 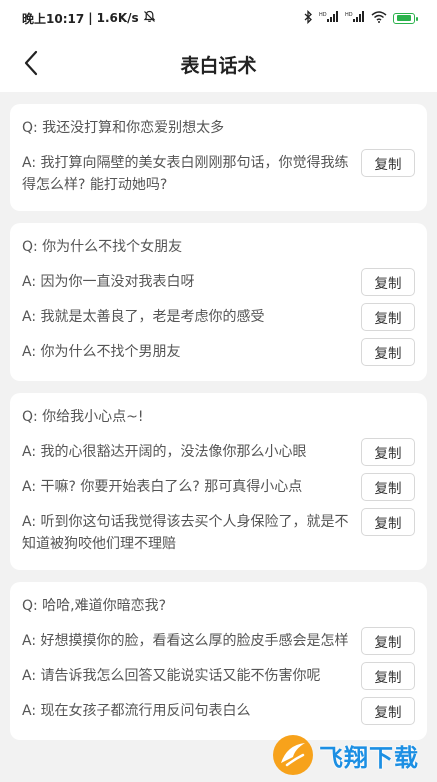 I want to click on answer-text: A: 我就是太善良了，老是考虑你的感受, so click(x=143, y=317).